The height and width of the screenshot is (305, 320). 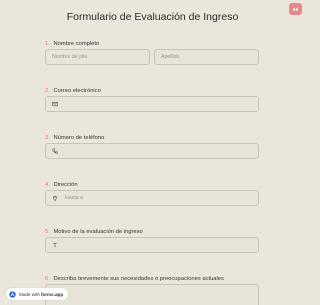 I want to click on field-number: 5., so click(x=47, y=232).